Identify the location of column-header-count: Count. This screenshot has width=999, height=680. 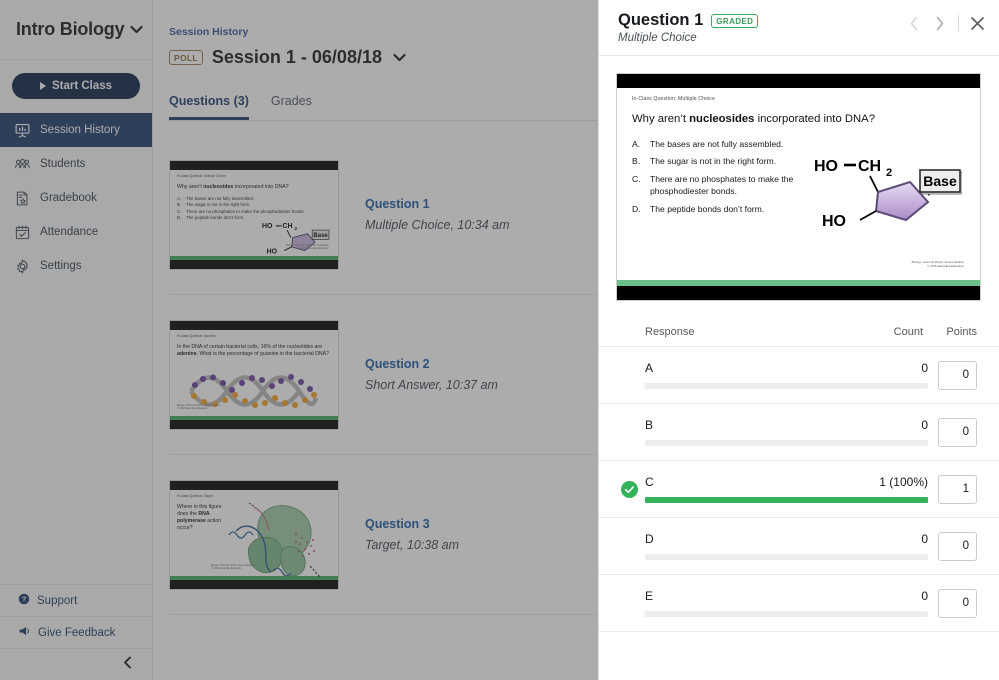
(908, 331).